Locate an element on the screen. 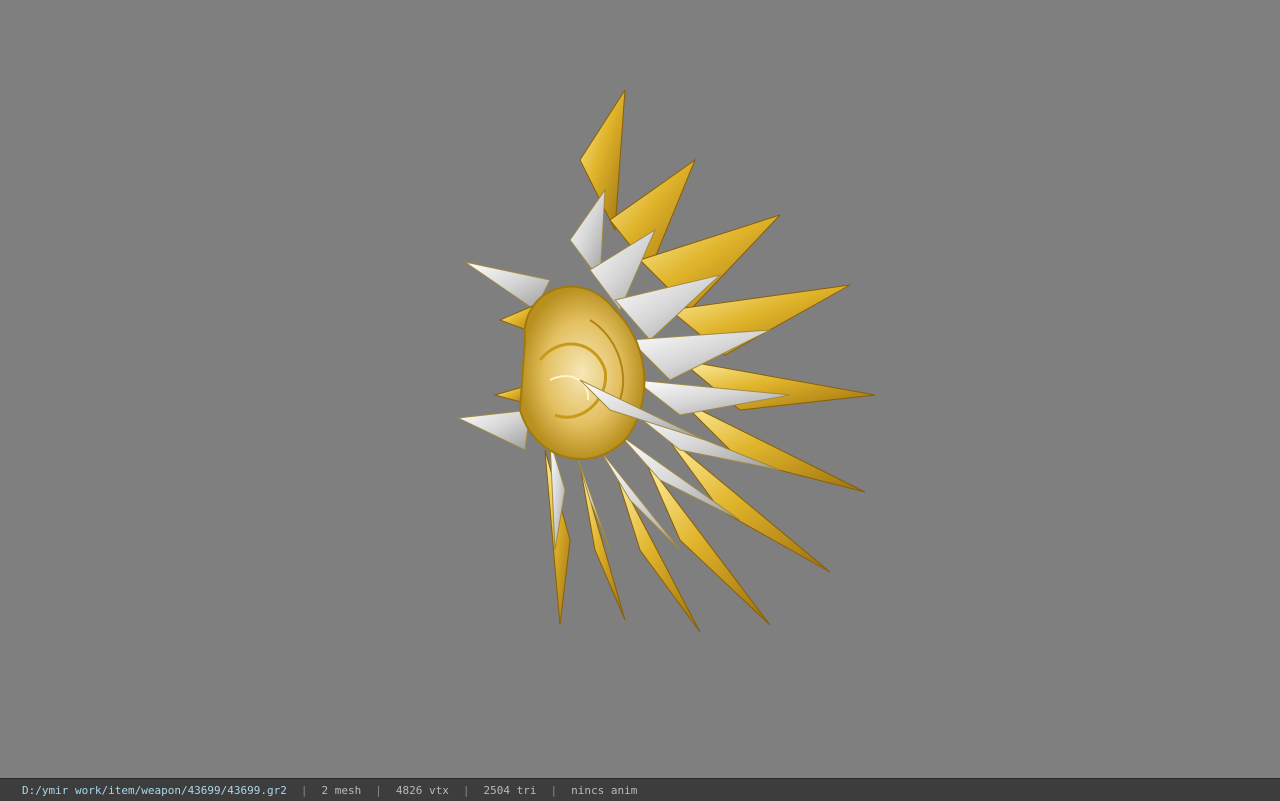  animation-status: nincs anim is located at coordinates (604, 790).